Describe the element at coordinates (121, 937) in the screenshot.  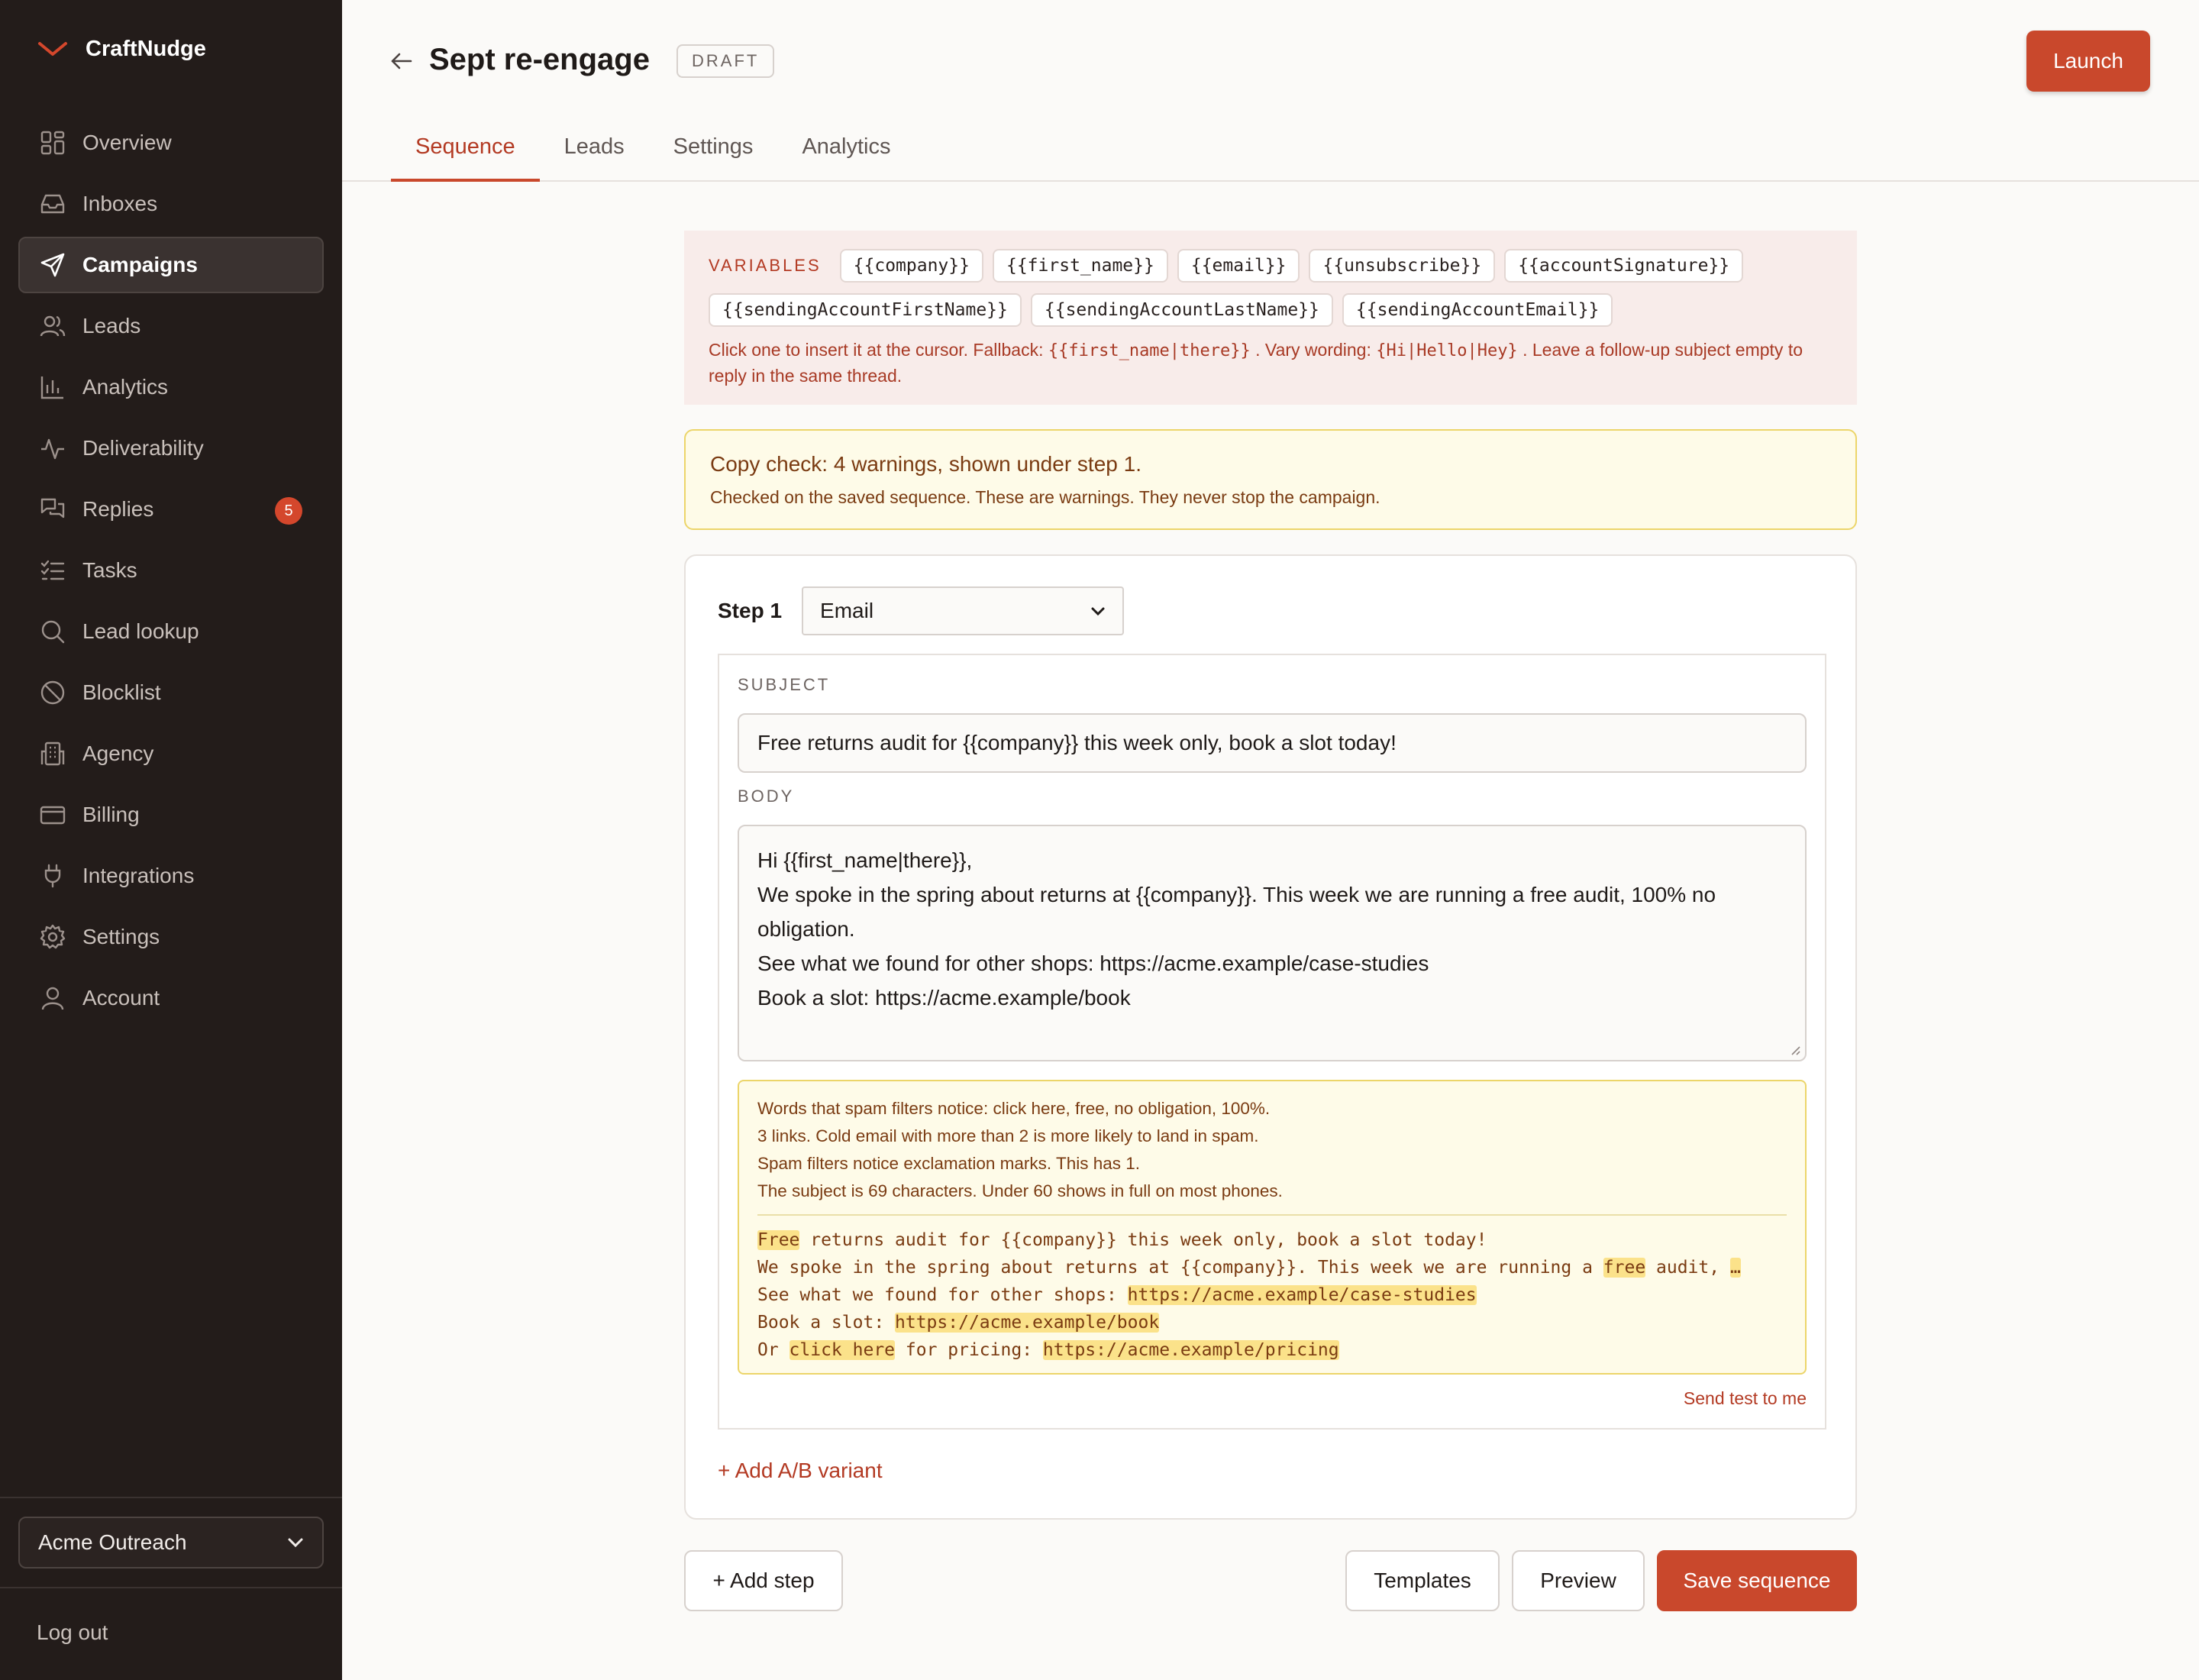
I see `sidebar-item-label: Settings` at that location.